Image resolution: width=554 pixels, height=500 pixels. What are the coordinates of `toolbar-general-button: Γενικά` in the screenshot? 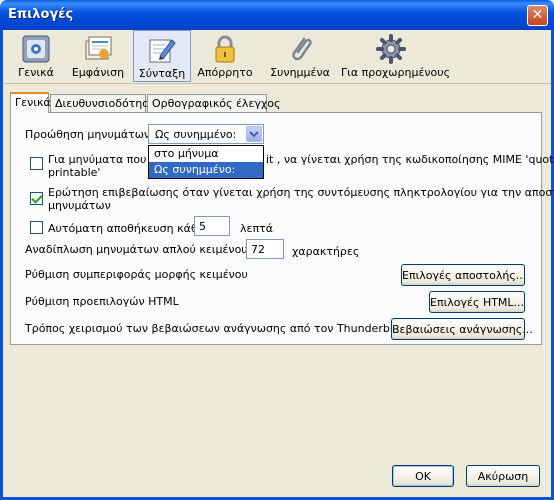 It's located at (36, 56).